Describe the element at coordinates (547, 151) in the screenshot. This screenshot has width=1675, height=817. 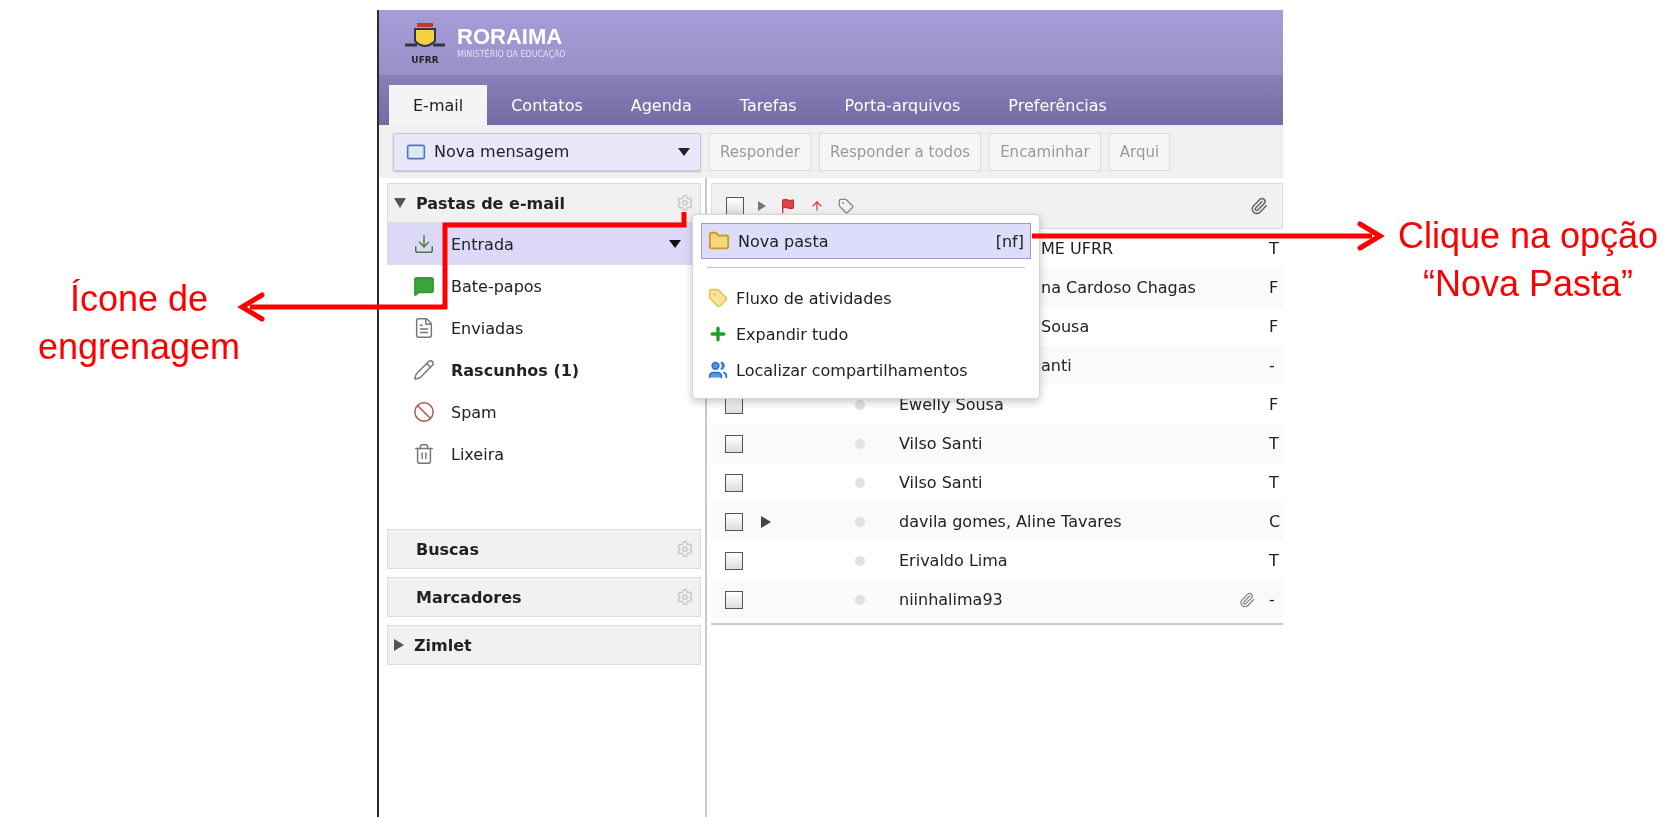
I see `new-message-button: Nova mensagem` at that location.